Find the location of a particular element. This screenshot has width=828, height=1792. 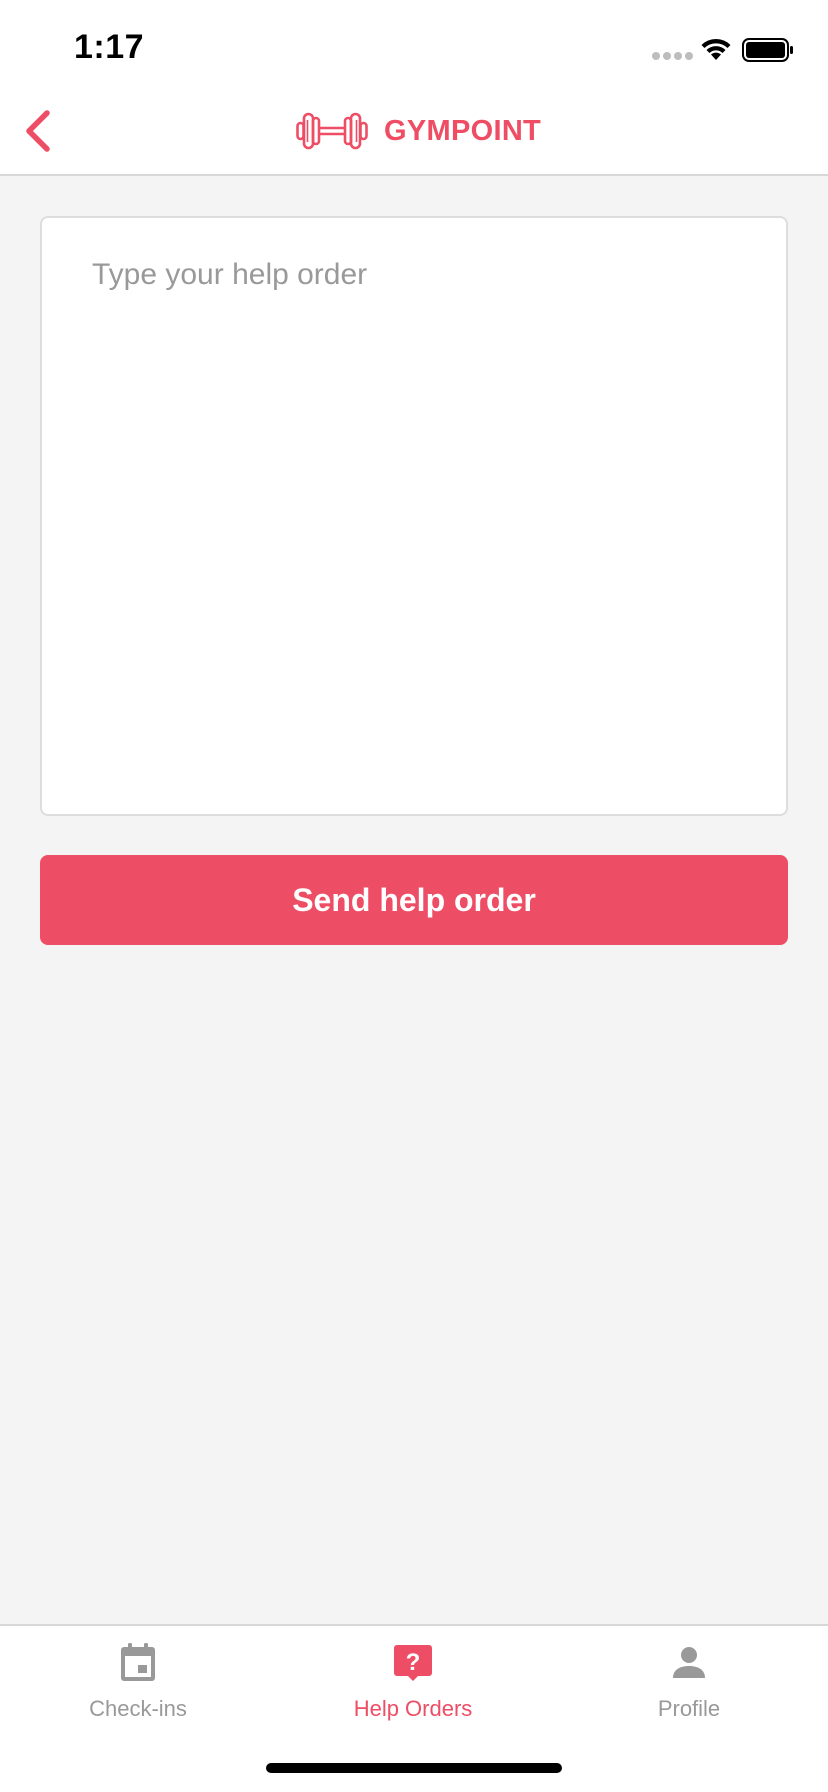

chevron-left-icon is located at coordinates (38, 131).